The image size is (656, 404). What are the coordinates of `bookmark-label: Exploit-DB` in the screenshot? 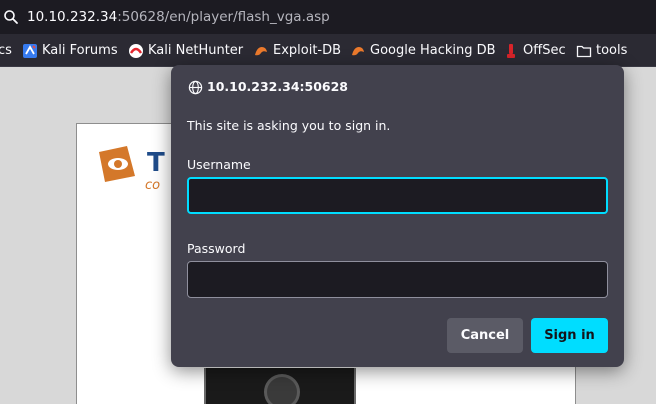 It's located at (307, 50).